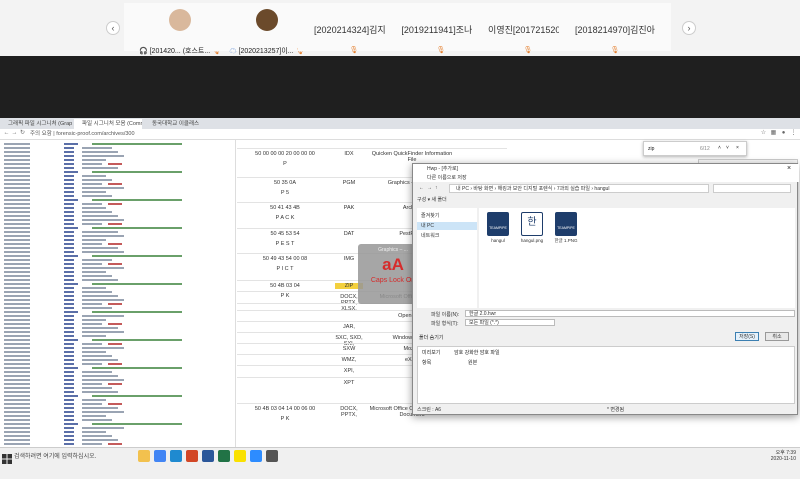 Image resolution: width=800 pixels, height=479 pixels. Describe the element at coordinates (777, 336) in the screenshot. I see `cancel-button: 취소` at that location.